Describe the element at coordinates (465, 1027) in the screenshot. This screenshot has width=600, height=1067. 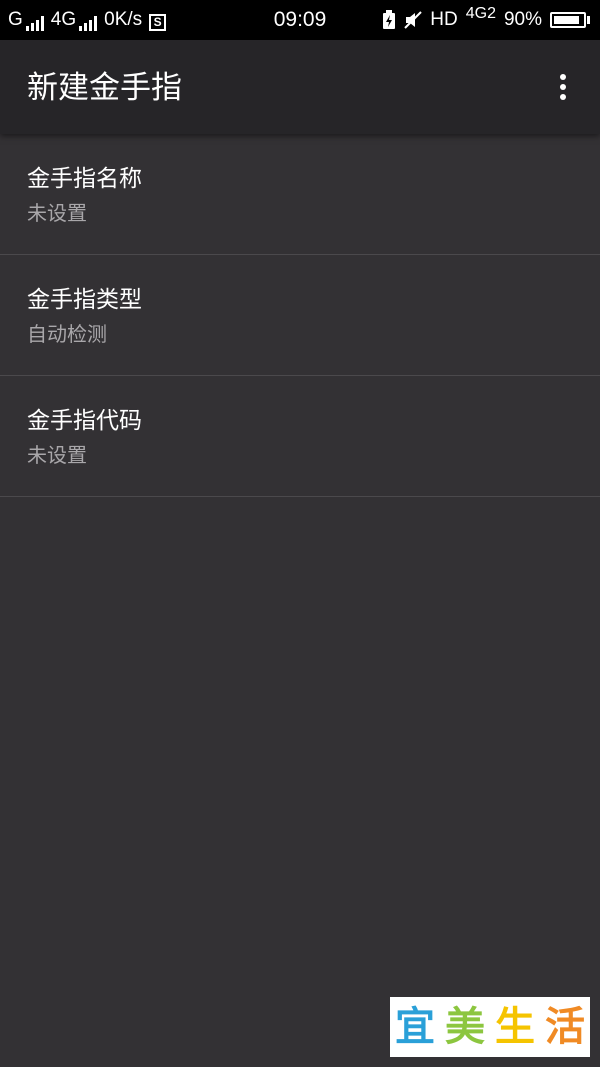
I see `watermark-char: 美` at that location.